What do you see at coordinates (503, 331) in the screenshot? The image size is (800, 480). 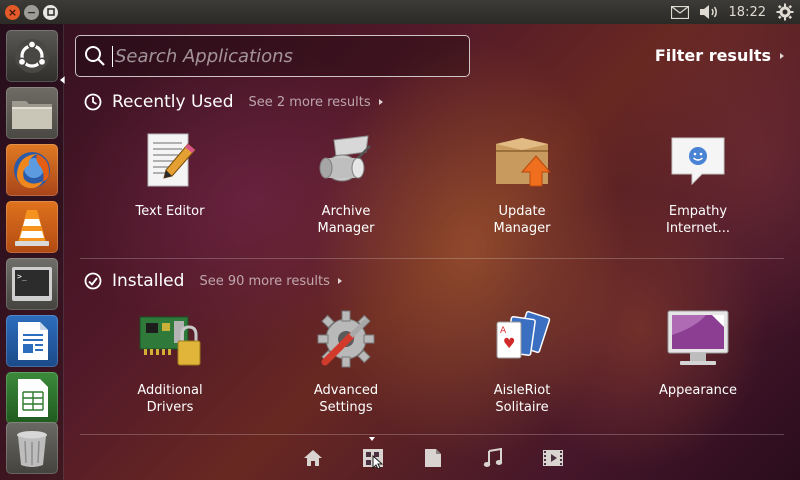 I see `svg-text: A` at bounding box center [503, 331].